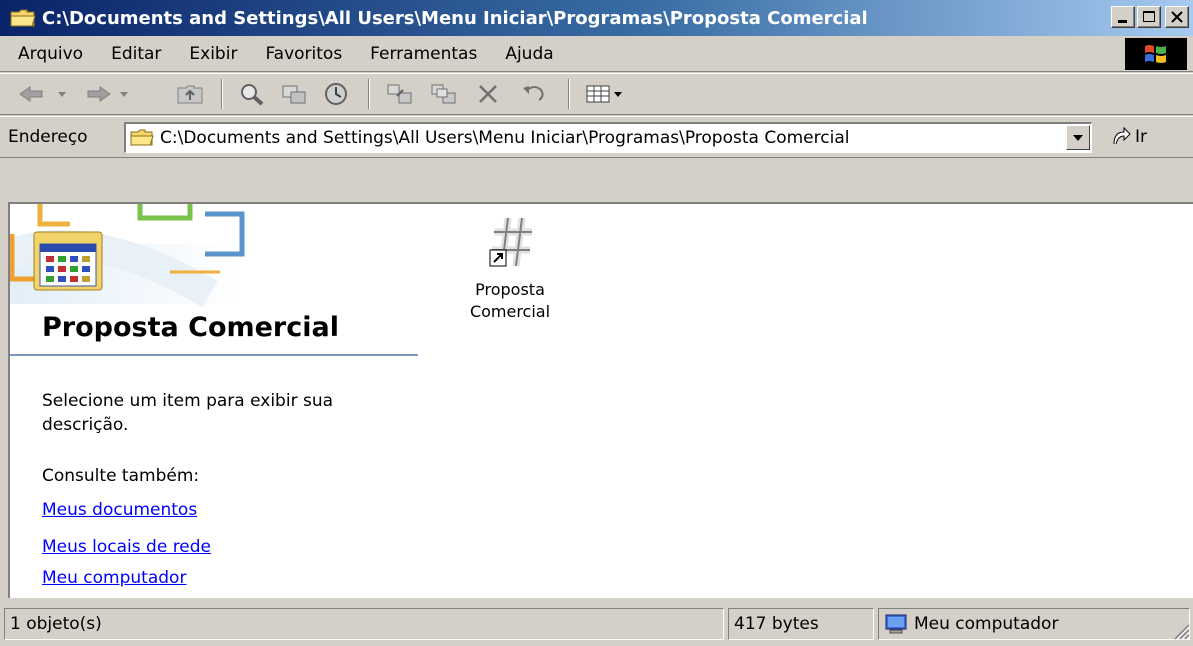 The width and height of the screenshot is (1193, 646). Describe the element at coordinates (510, 289) in the screenshot. I see `file-name-line-1: Proposta` at that location.